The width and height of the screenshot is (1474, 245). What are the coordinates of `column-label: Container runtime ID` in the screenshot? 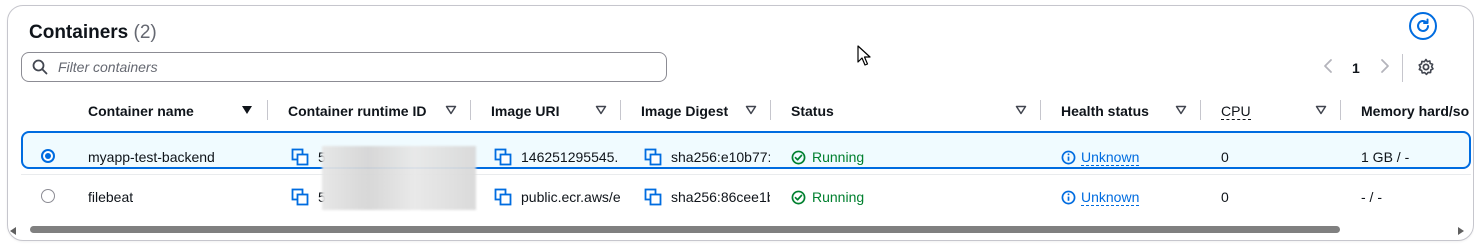 It's located at (357, 111).